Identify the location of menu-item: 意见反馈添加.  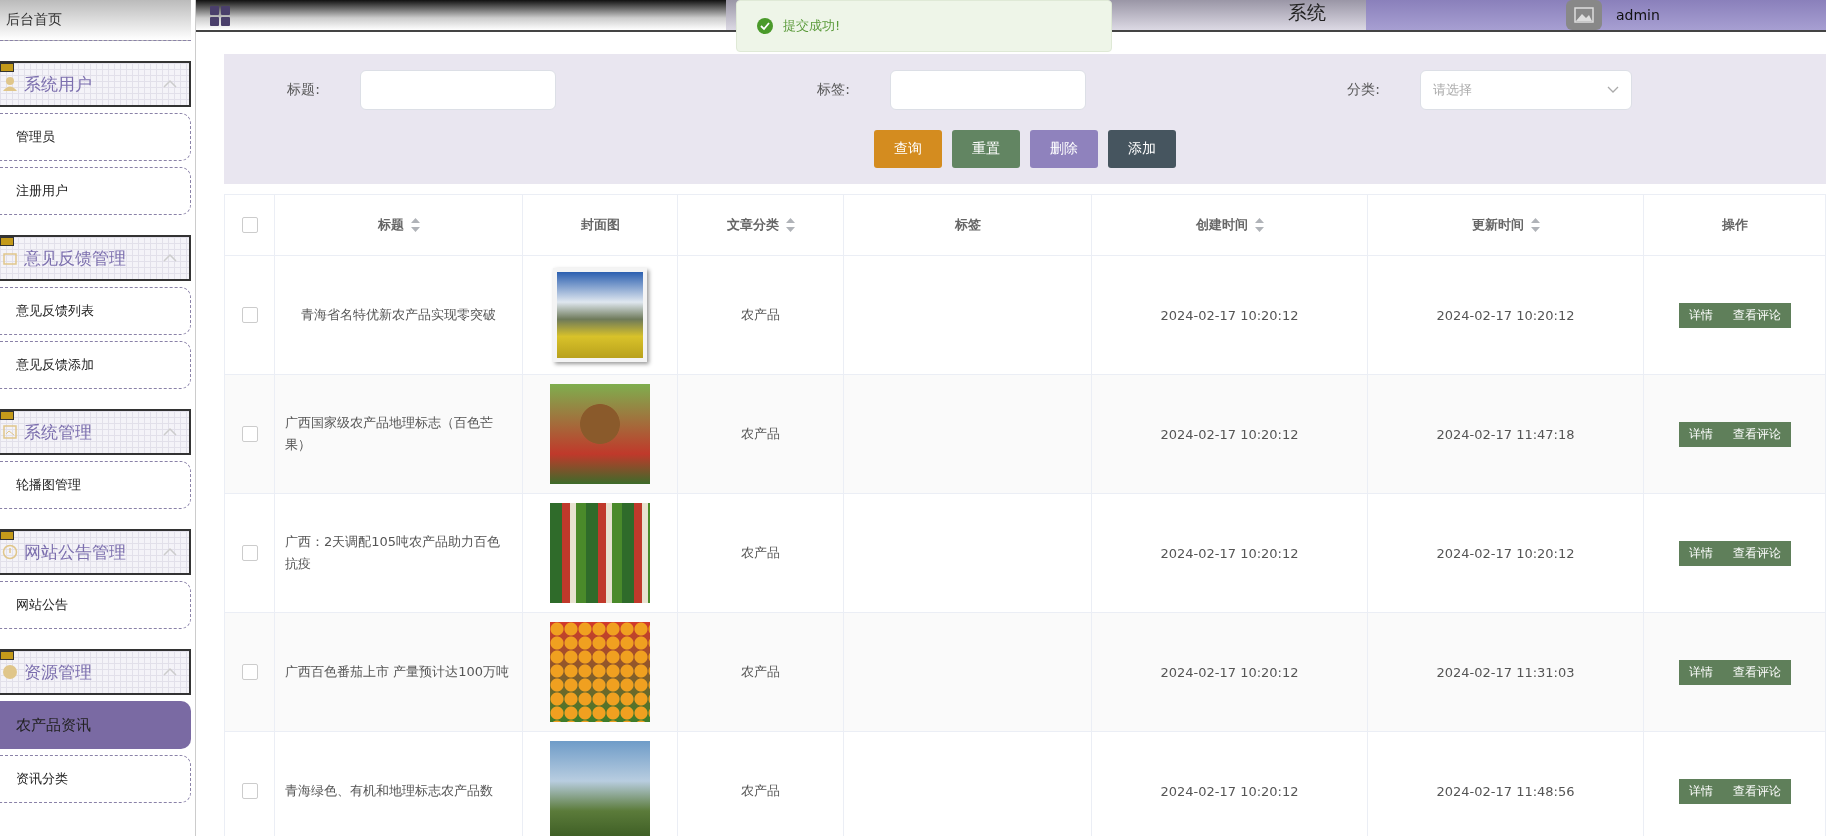
(95, 365).